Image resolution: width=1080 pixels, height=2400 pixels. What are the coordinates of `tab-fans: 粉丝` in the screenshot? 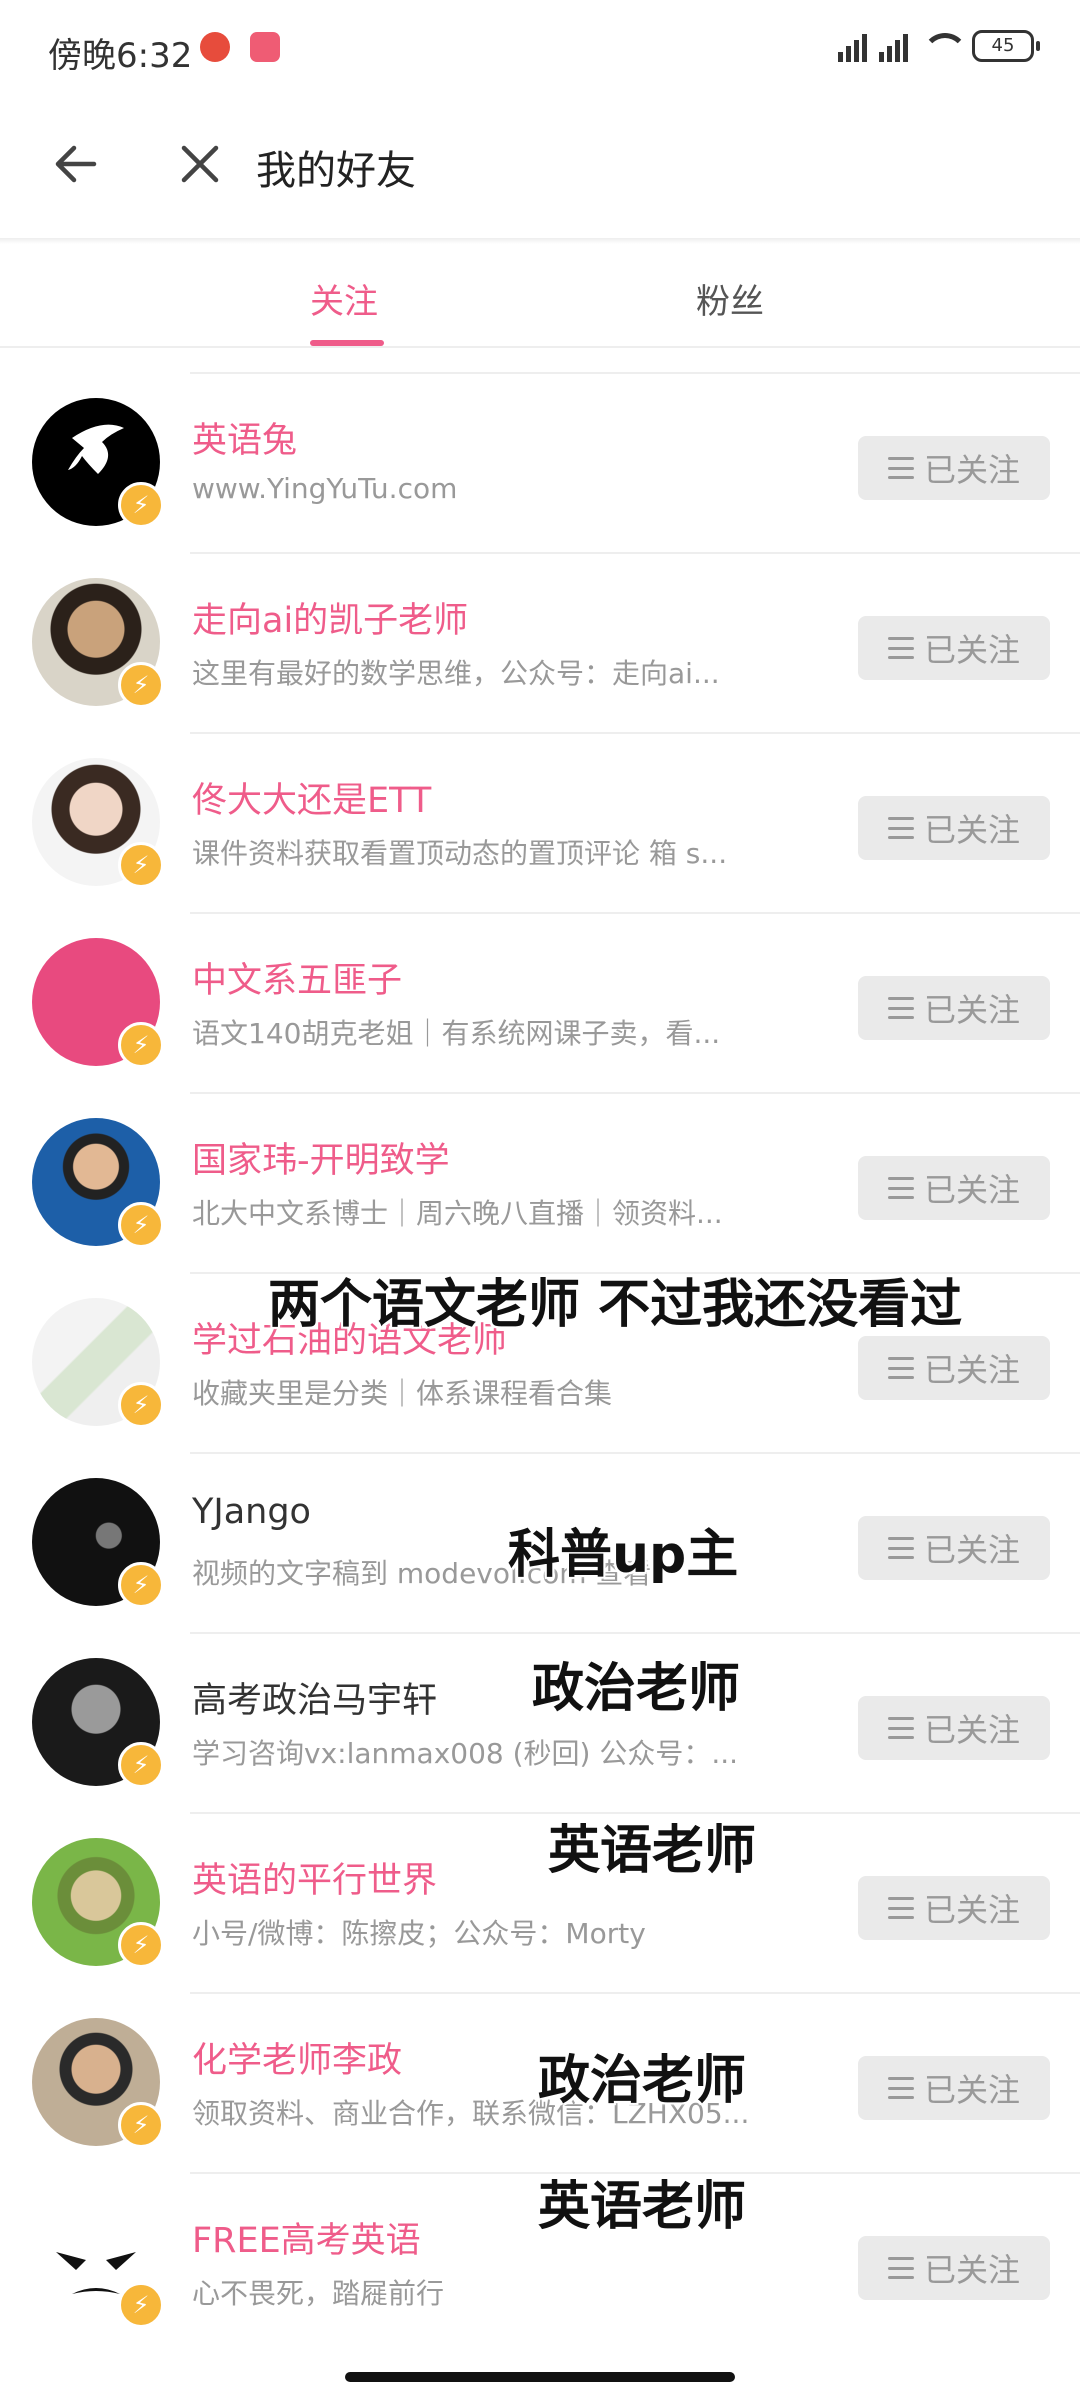 It's located at (730, 298).